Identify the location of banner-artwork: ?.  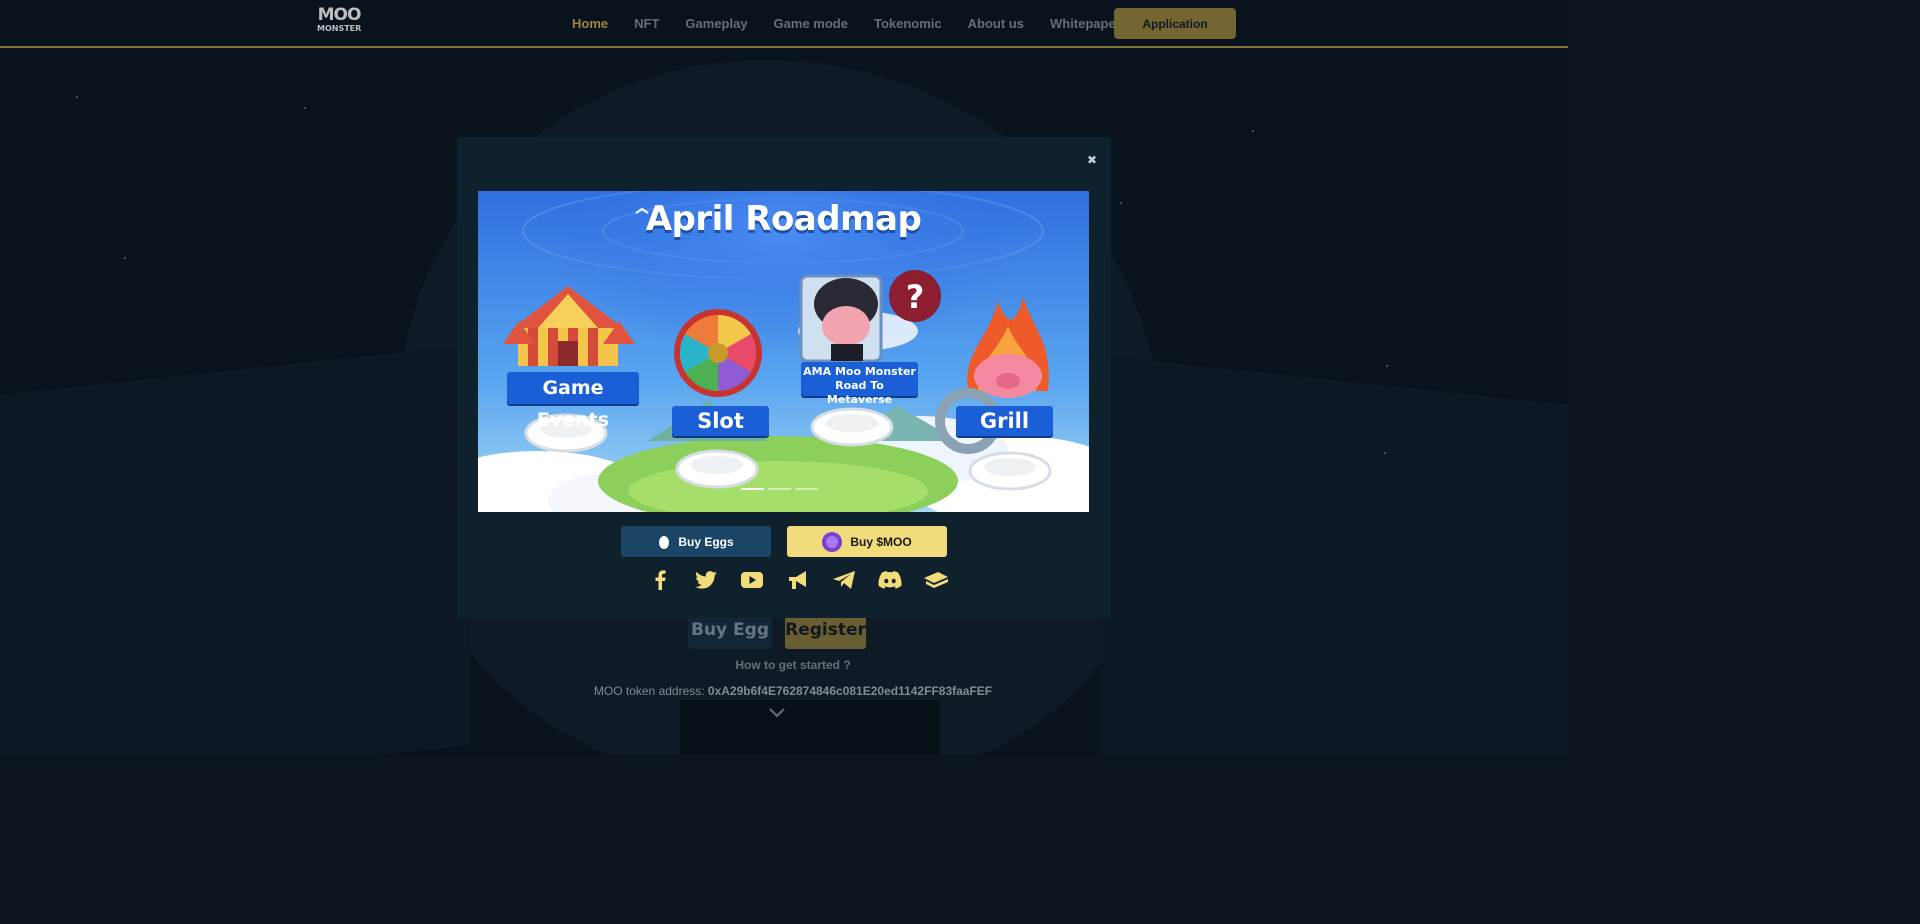
(783, 351).